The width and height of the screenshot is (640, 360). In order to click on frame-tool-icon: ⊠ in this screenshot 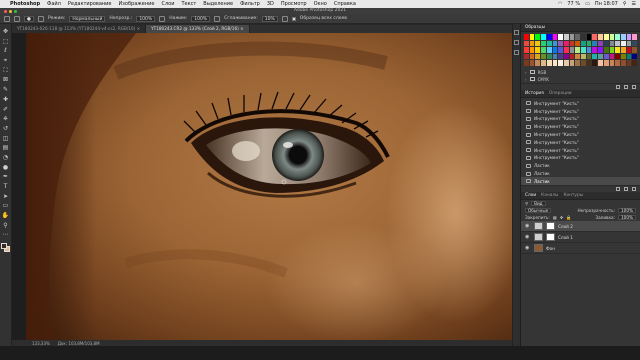, I will do `click(5, 79)`.